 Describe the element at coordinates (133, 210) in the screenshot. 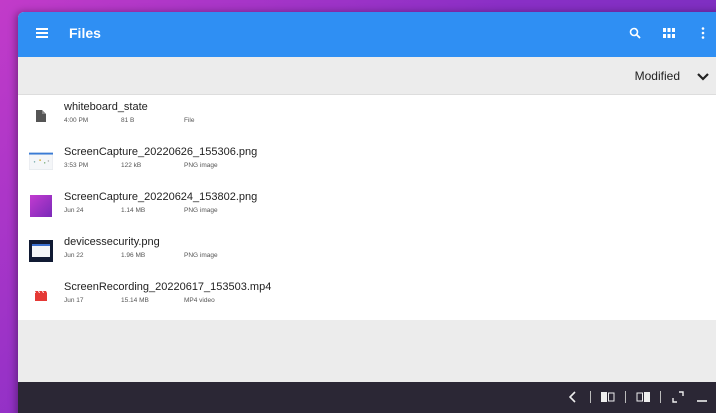

I see `file-size: 1.14 MB` at that location.